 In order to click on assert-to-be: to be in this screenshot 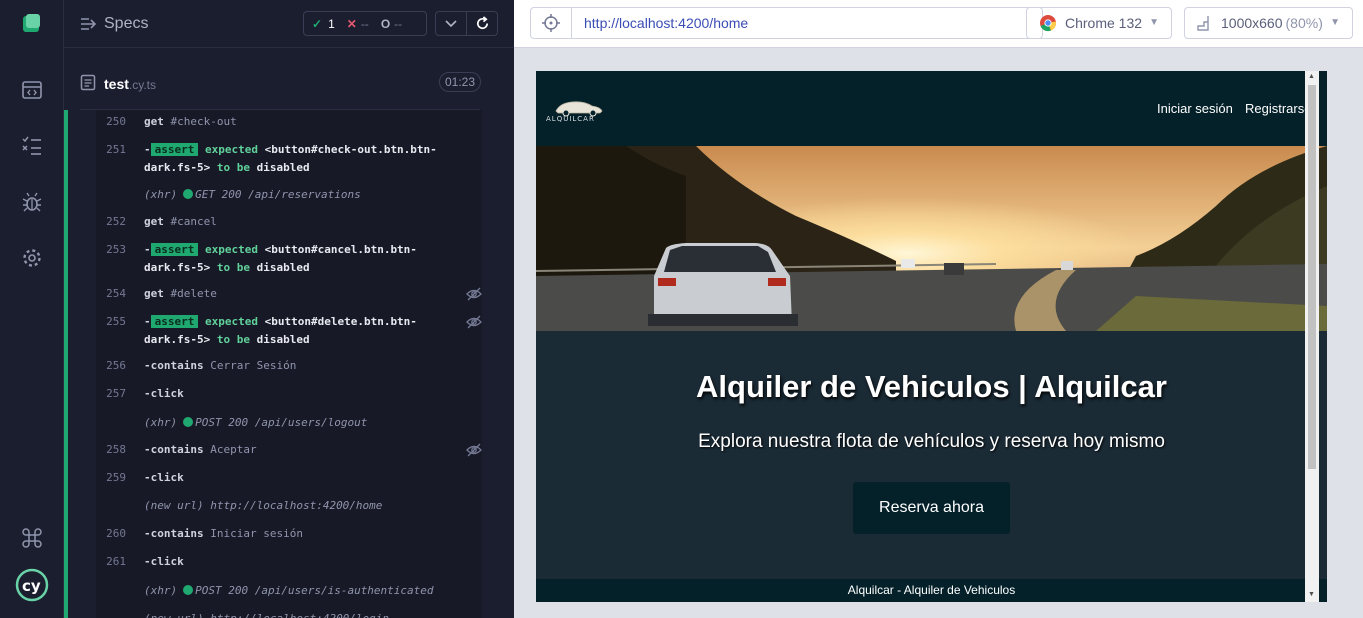, I will do `click(233, 339)`.